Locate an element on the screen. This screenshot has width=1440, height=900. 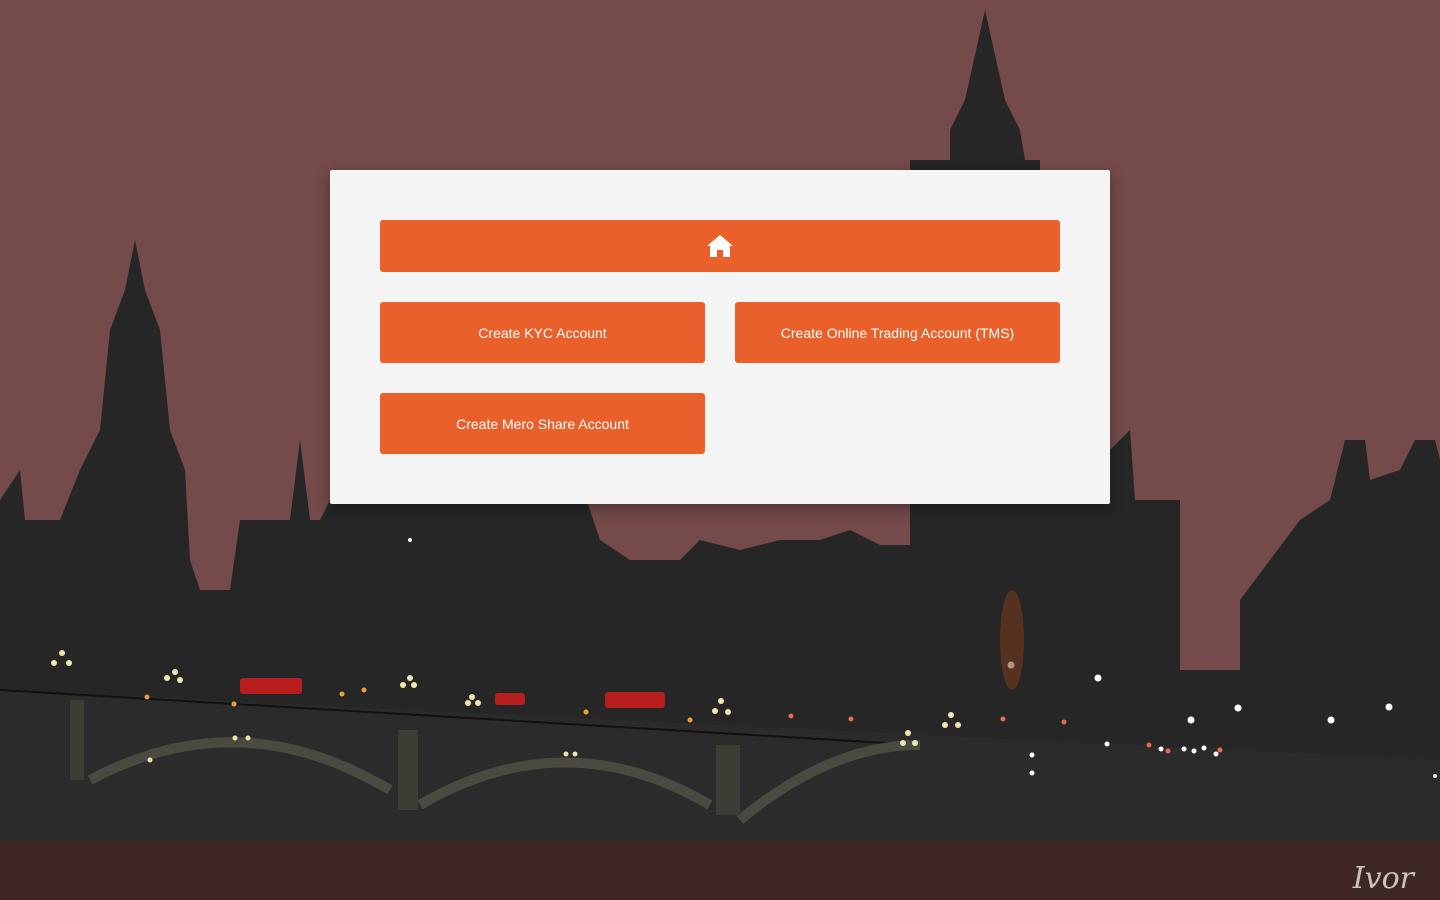
home-icon is located at coordinates (720, 246).